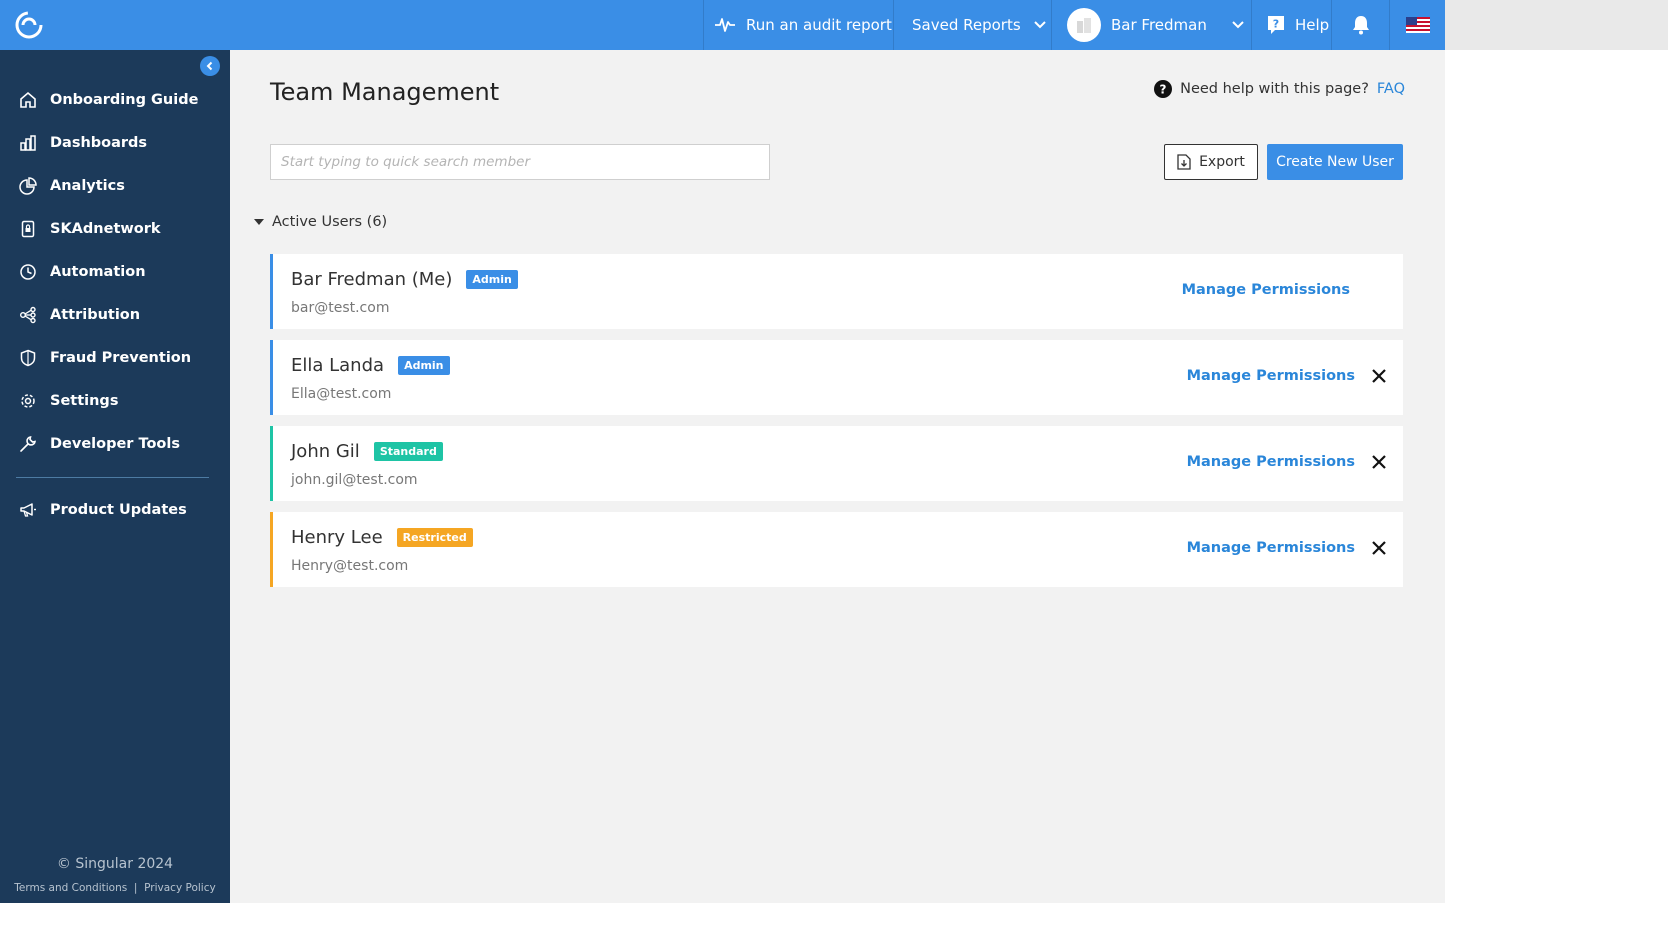 This screenshot has width=1668, height=951. I want to click on terms-link: Terms and Conditions, so click(70, 888).